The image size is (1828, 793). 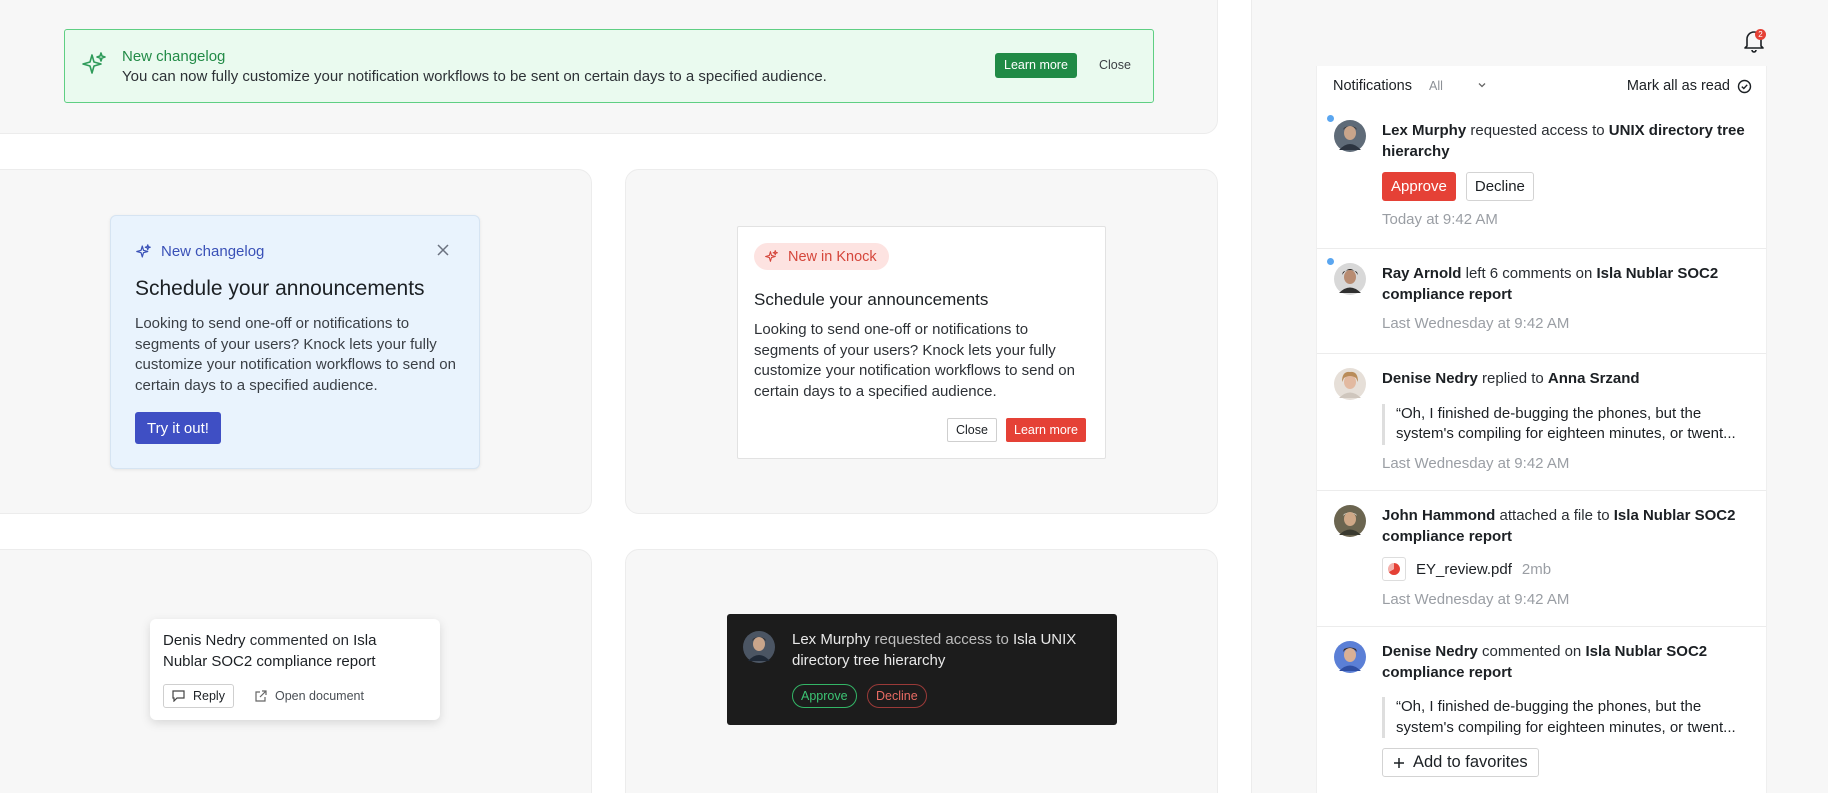 I want to click on request-verb: requested access to, so click(x=941, y=639).